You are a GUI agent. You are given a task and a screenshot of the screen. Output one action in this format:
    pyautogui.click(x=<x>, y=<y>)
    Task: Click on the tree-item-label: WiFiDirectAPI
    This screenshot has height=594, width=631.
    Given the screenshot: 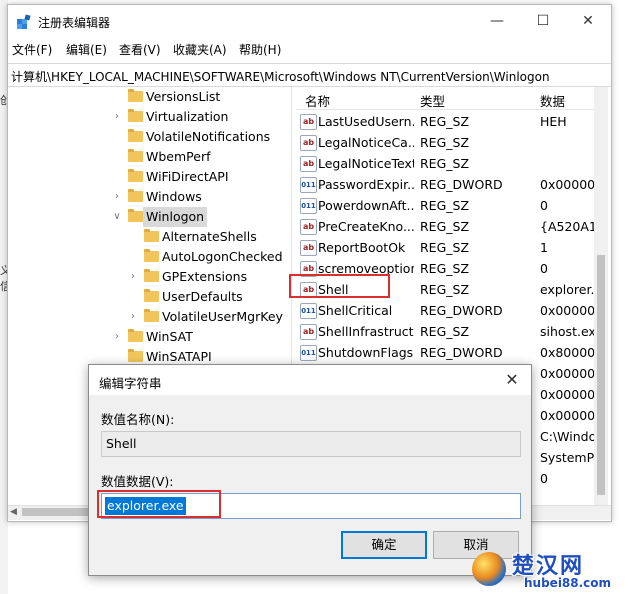 What is the action you would take?
    pyautogui.click(x=187, y=176)
    